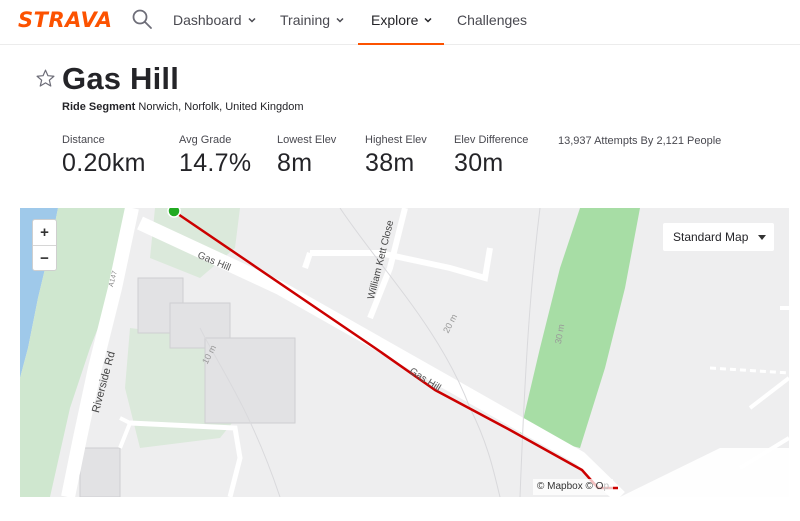 The image size is (800, 521). I want to click on stat-label: Avg Grade, so click(205, 140).